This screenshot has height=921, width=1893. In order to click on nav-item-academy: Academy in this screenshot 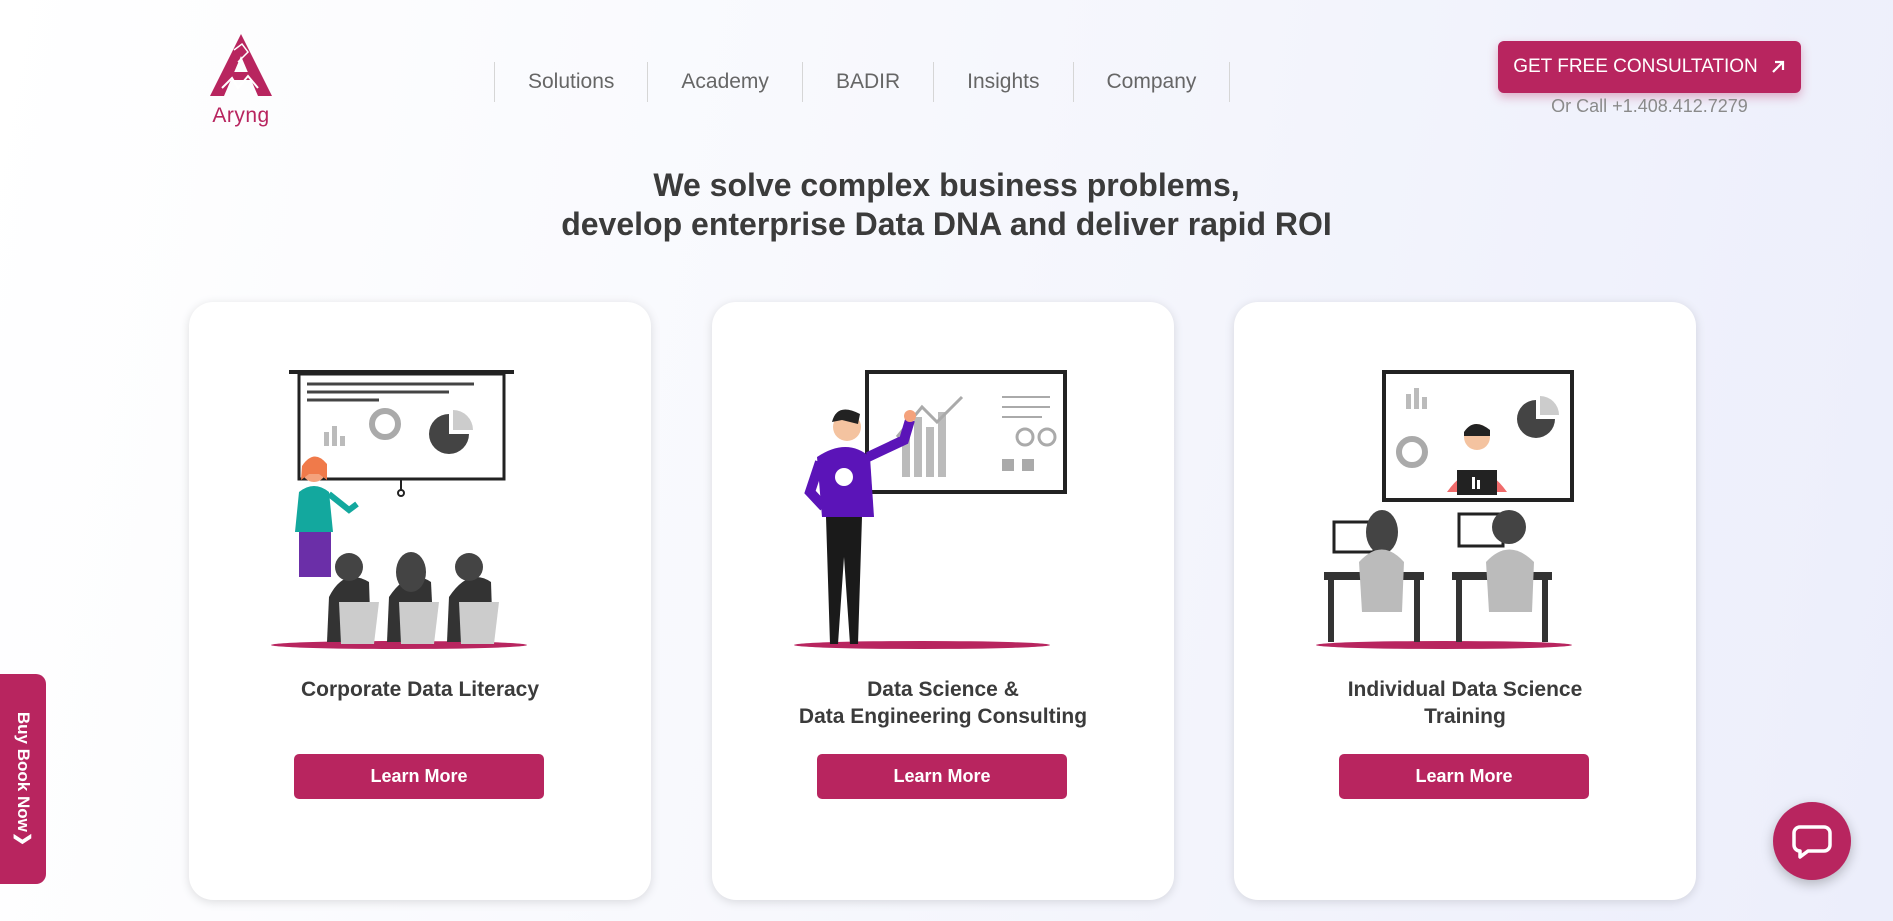, I will do `click(724, 82)`.